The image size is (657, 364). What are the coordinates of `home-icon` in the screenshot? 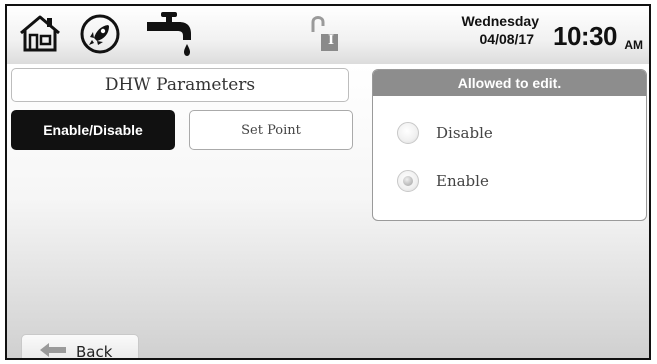 It's located at (40, 35).